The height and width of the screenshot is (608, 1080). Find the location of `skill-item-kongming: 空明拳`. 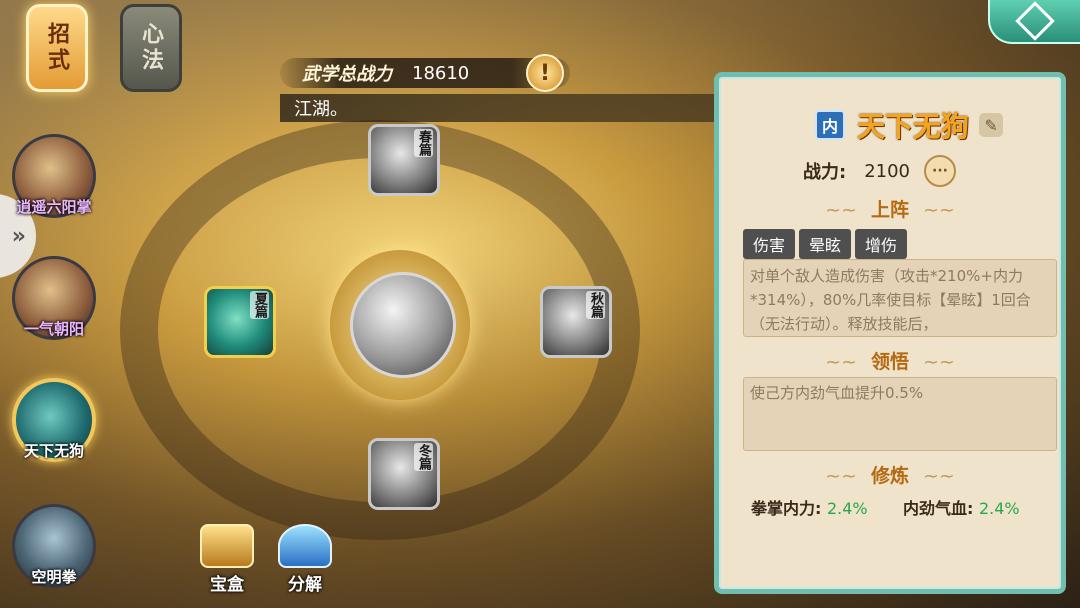

skill-item-kongming: 空明拳 is located at coordinates (54, 546).